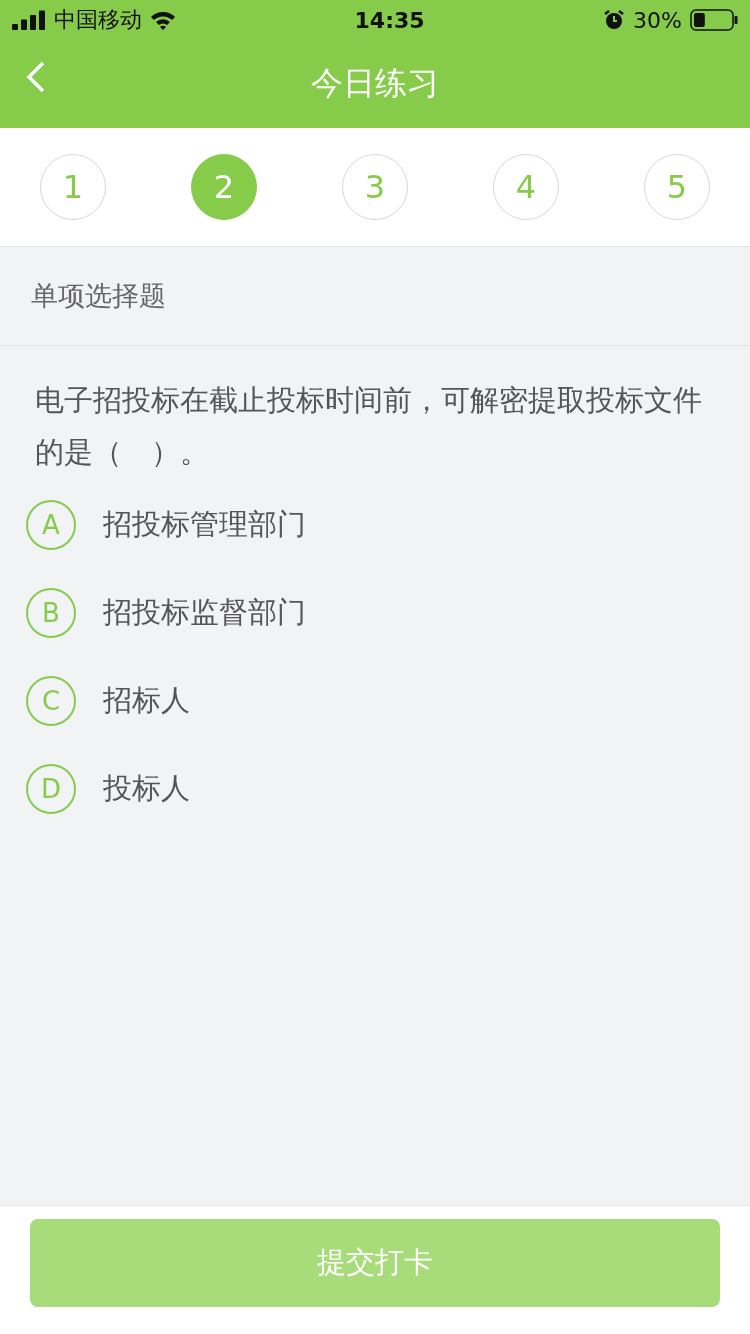 This screenshot has width=750, height=1334. Describe the element at coordinates (677, 187) in the screenshot. I see `question-number-button: 5` at that location.